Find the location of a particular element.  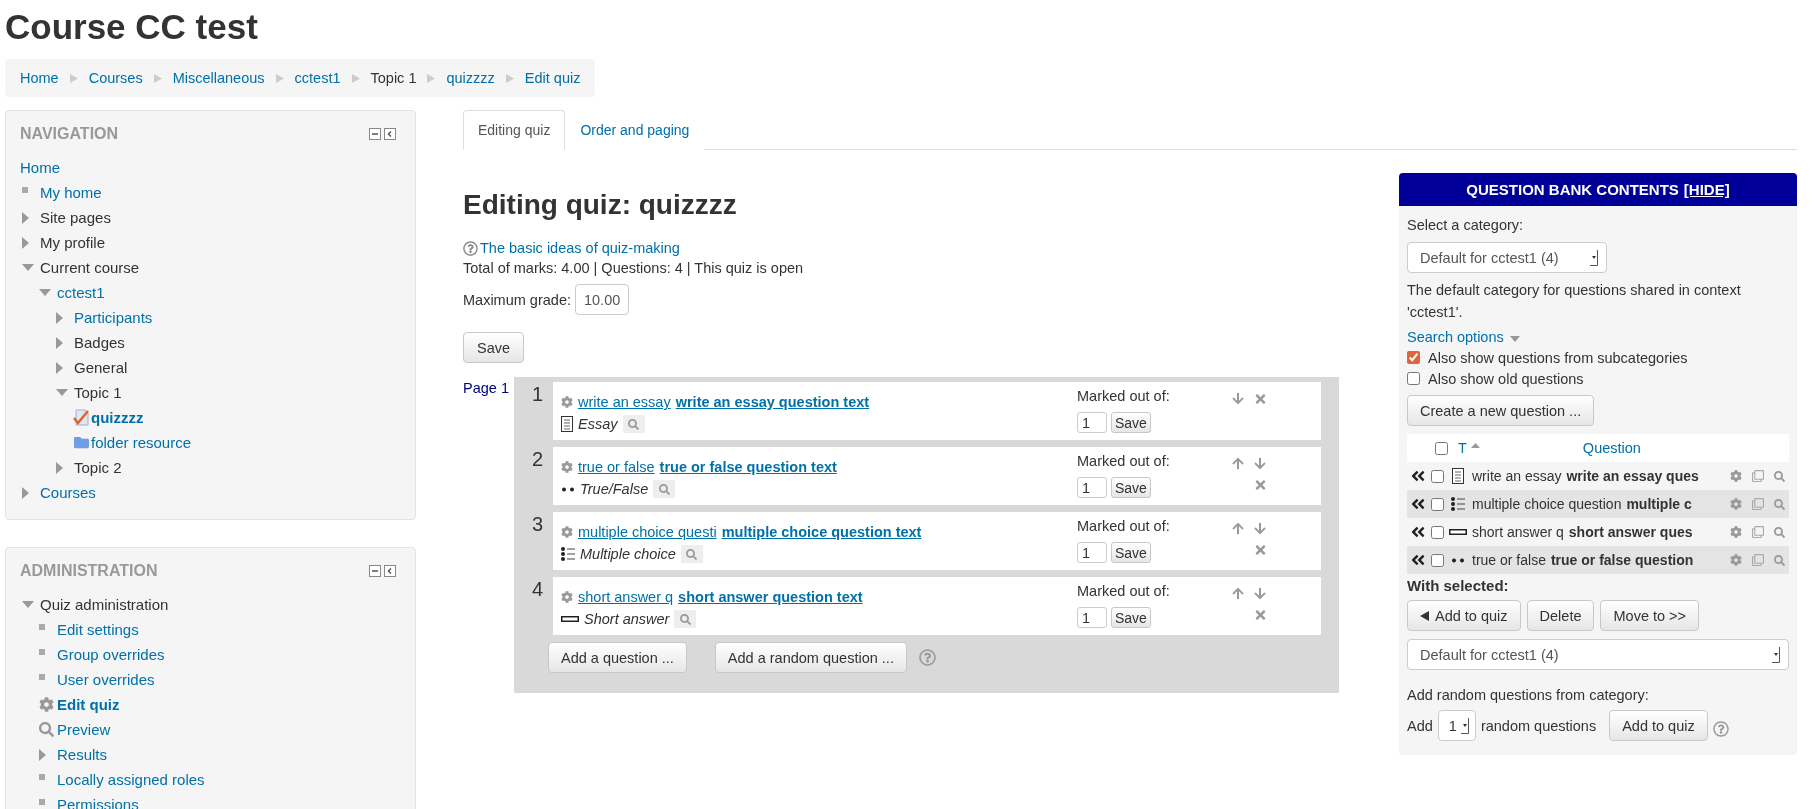

nav-link: User overrides is located at coordinates (106, 679).